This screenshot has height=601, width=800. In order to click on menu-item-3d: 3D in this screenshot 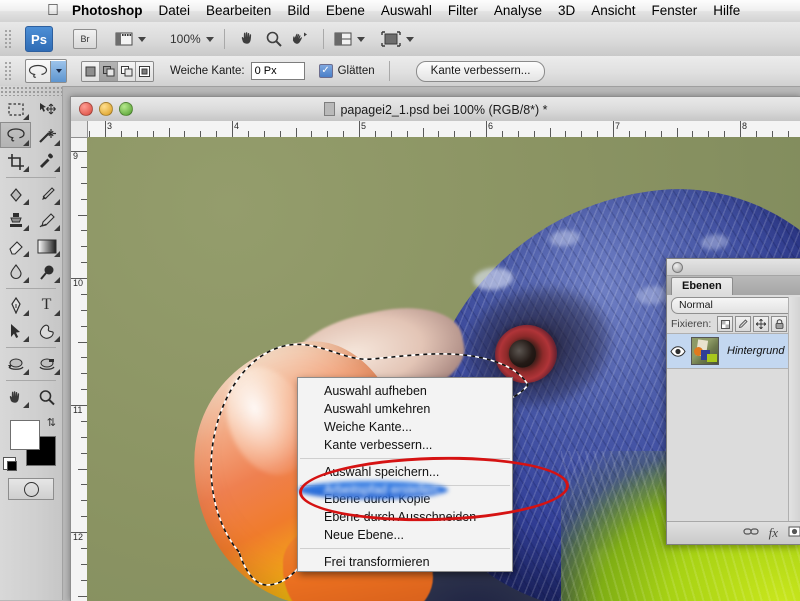, I will do `click(566, 11)`.